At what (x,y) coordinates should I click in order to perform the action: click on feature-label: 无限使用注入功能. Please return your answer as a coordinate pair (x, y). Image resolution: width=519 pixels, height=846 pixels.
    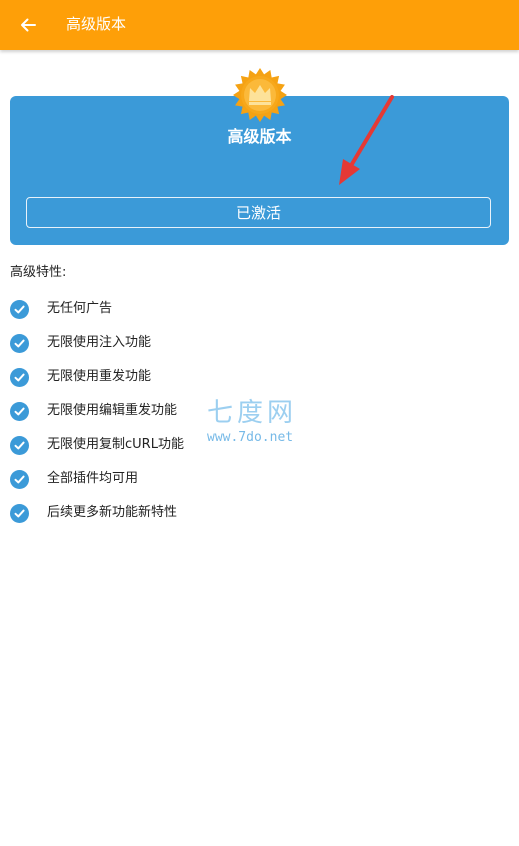
    Looking at the image, I should click on (99, 342).